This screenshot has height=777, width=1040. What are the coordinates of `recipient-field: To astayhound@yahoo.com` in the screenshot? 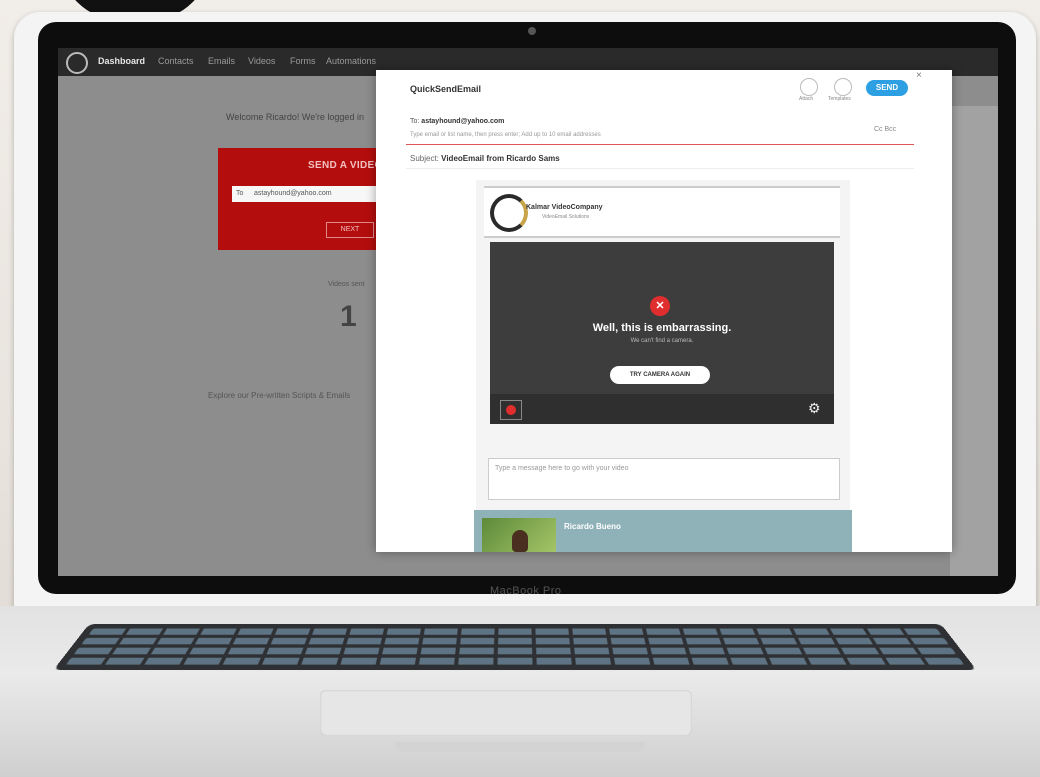 It's located at (315, 194).